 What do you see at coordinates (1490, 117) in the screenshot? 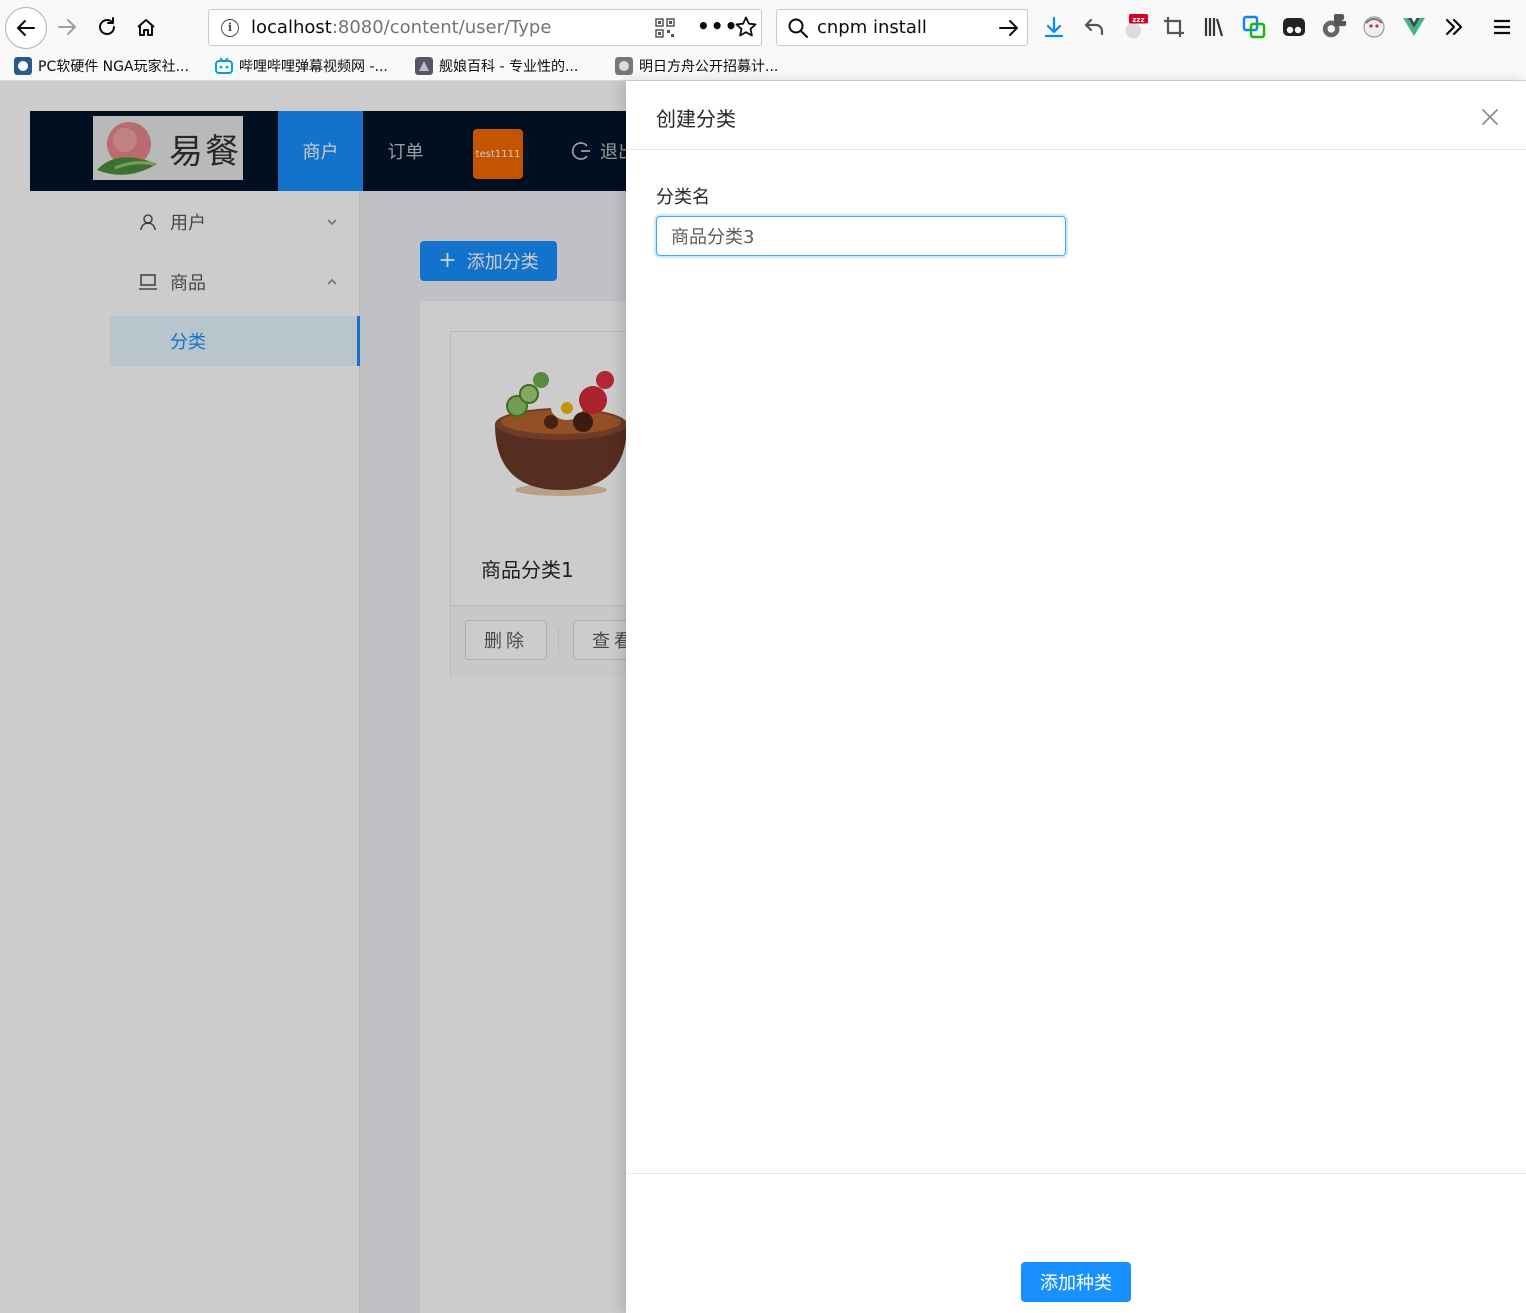
I see `close-icon` at bounding box center [1490, 117].